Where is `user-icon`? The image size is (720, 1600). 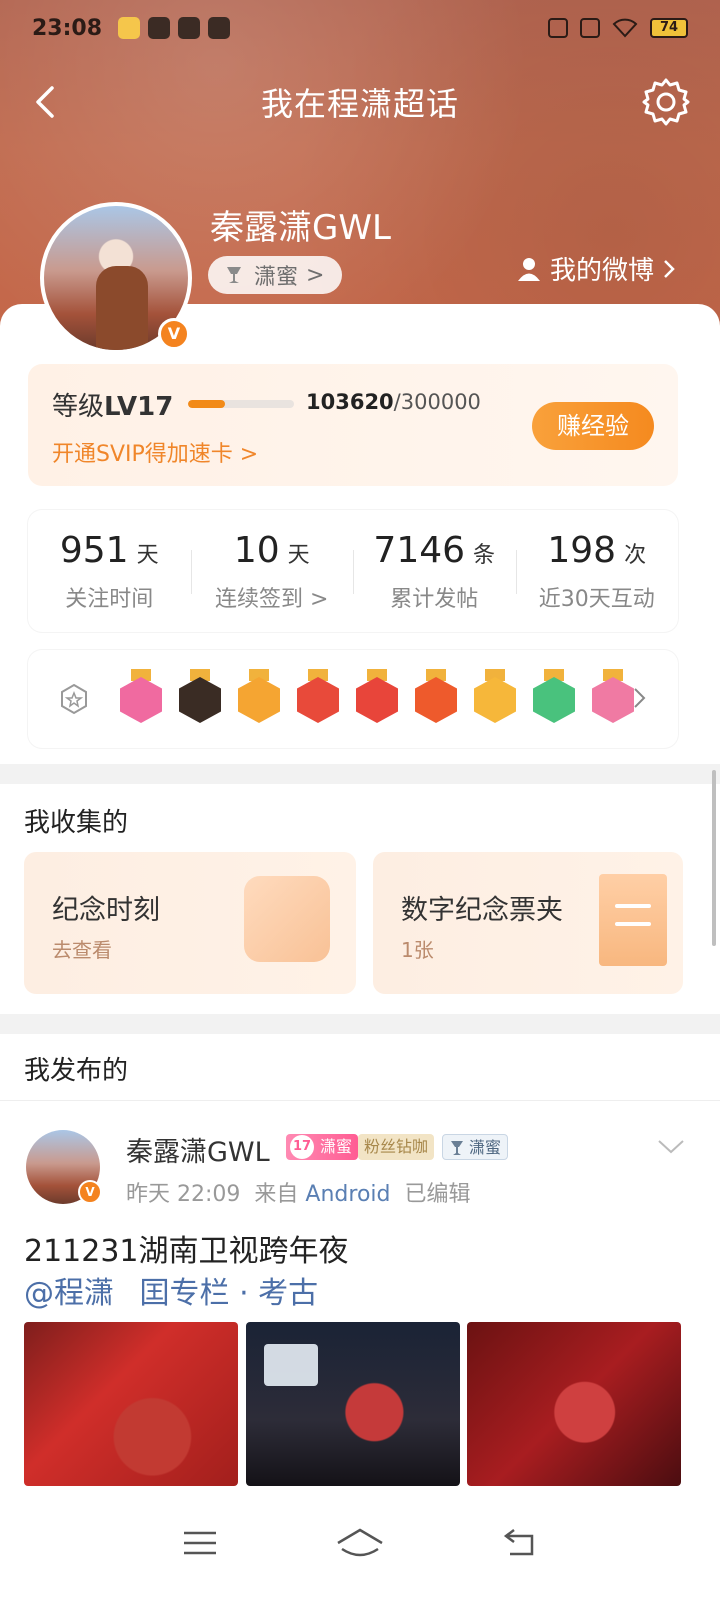
user-icon is located at coordinates (528, 269).